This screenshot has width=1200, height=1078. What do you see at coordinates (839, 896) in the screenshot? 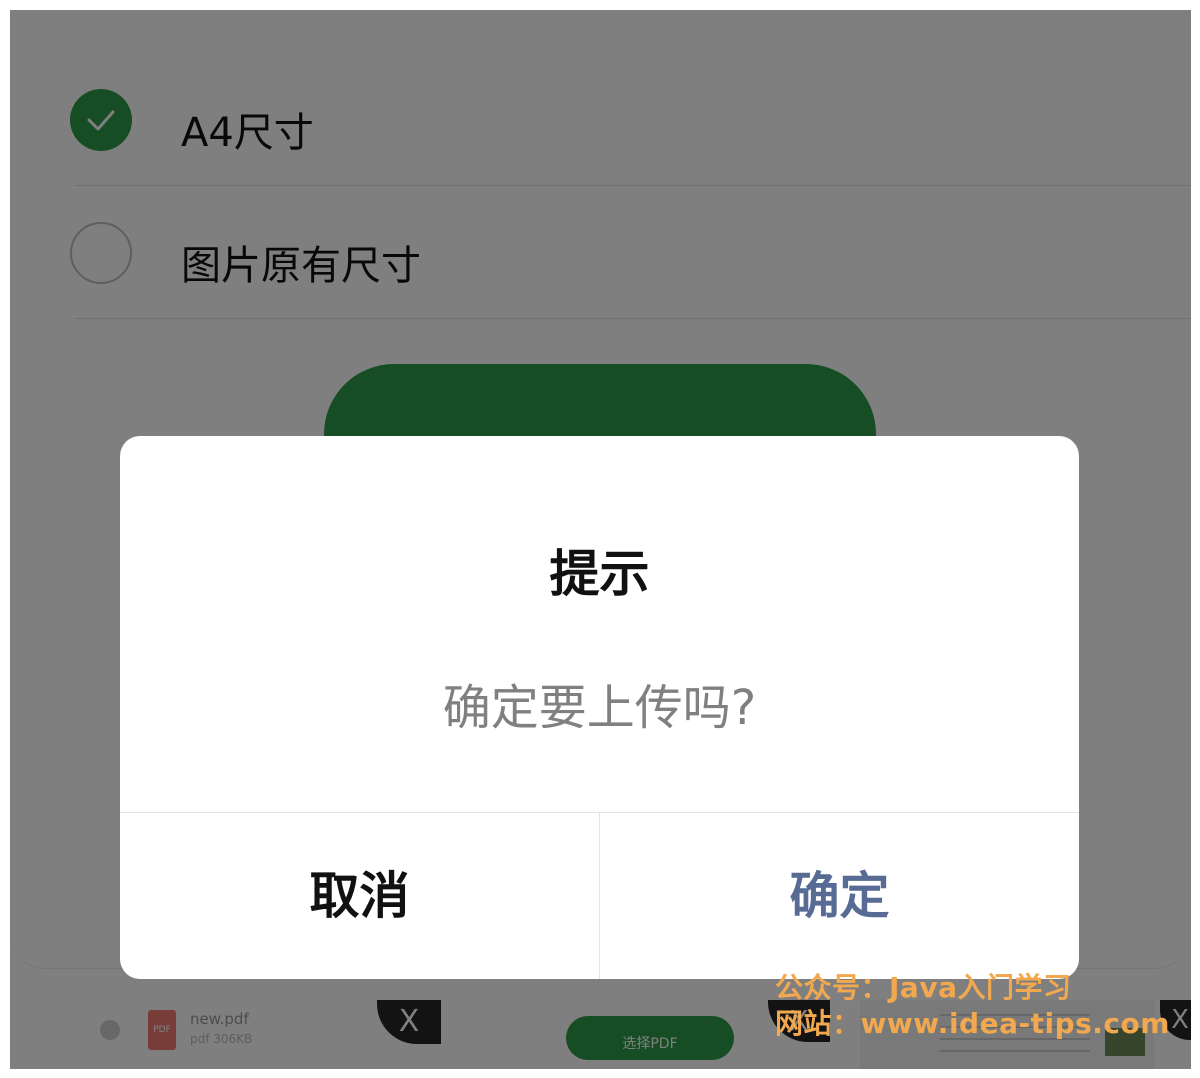
I see `confirm-button: 确定` at bounding box center [839, 896].